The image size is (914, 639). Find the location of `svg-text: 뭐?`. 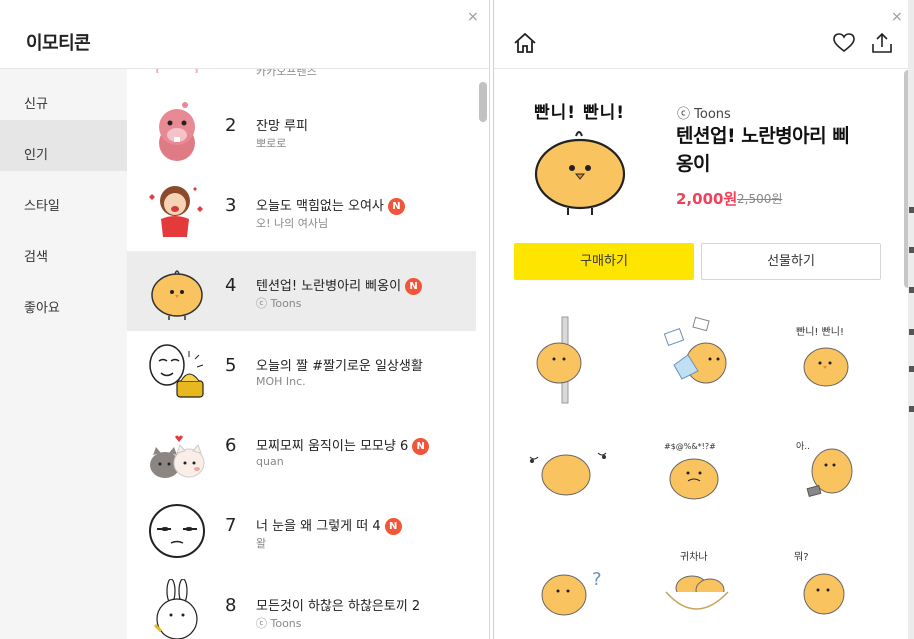

svg-text: 뭐? is located at coordinates (801, 557).